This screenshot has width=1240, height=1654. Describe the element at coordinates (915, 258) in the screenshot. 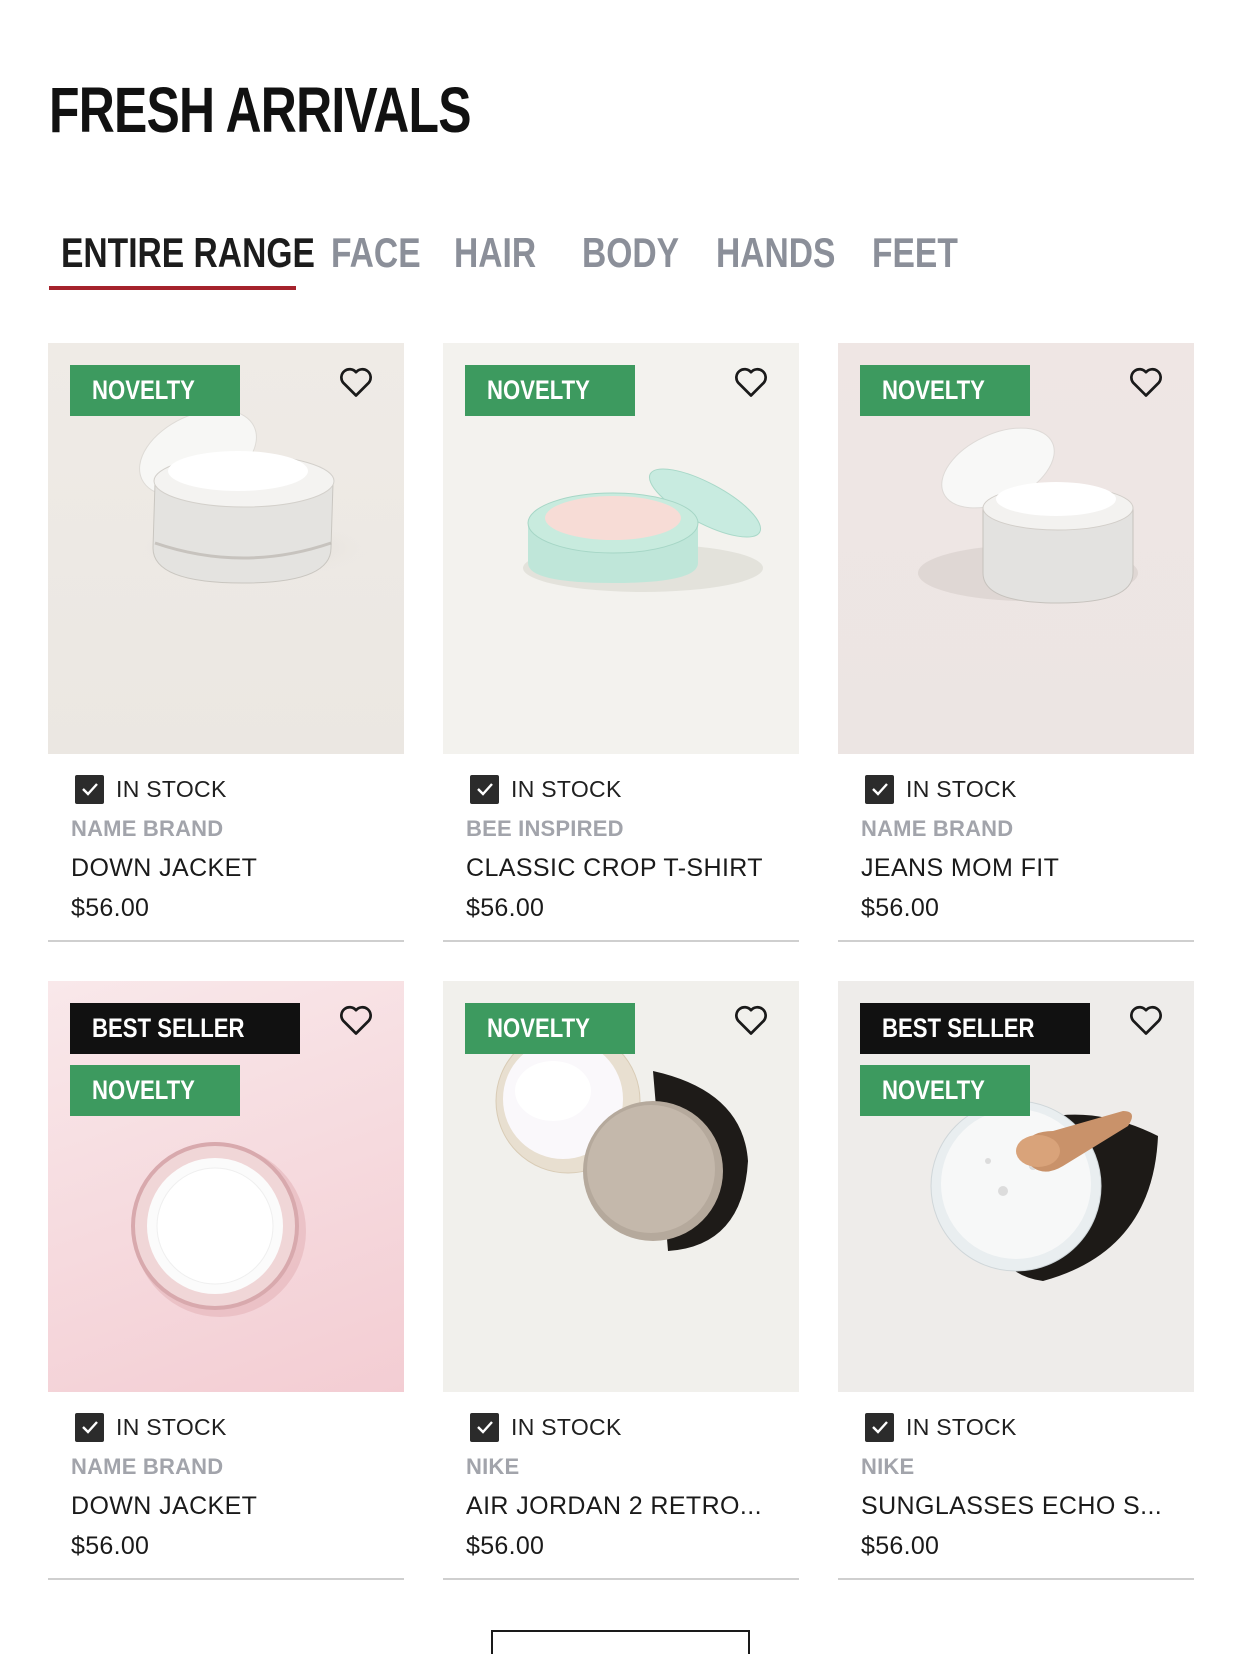

I see `tab-feet: FEET` at that location.